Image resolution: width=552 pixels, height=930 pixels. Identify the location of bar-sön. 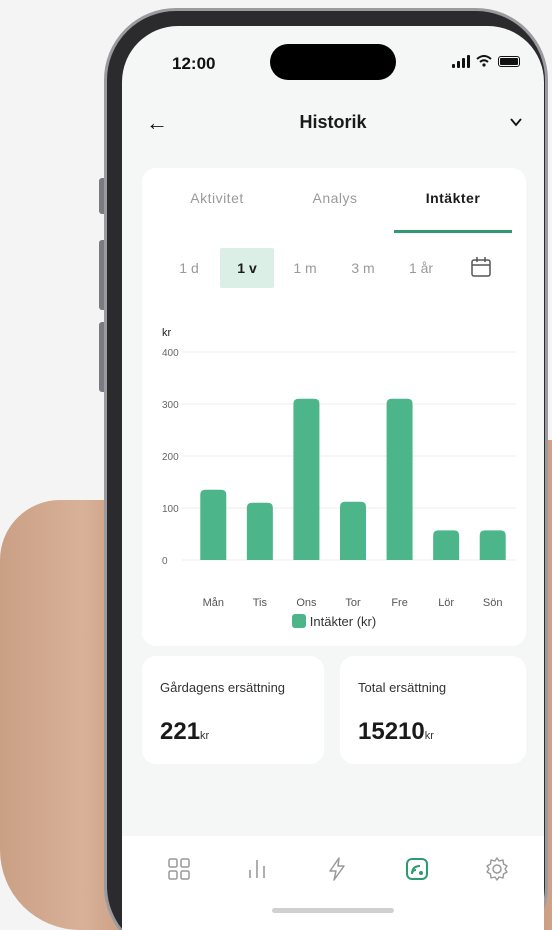
(492, 545).